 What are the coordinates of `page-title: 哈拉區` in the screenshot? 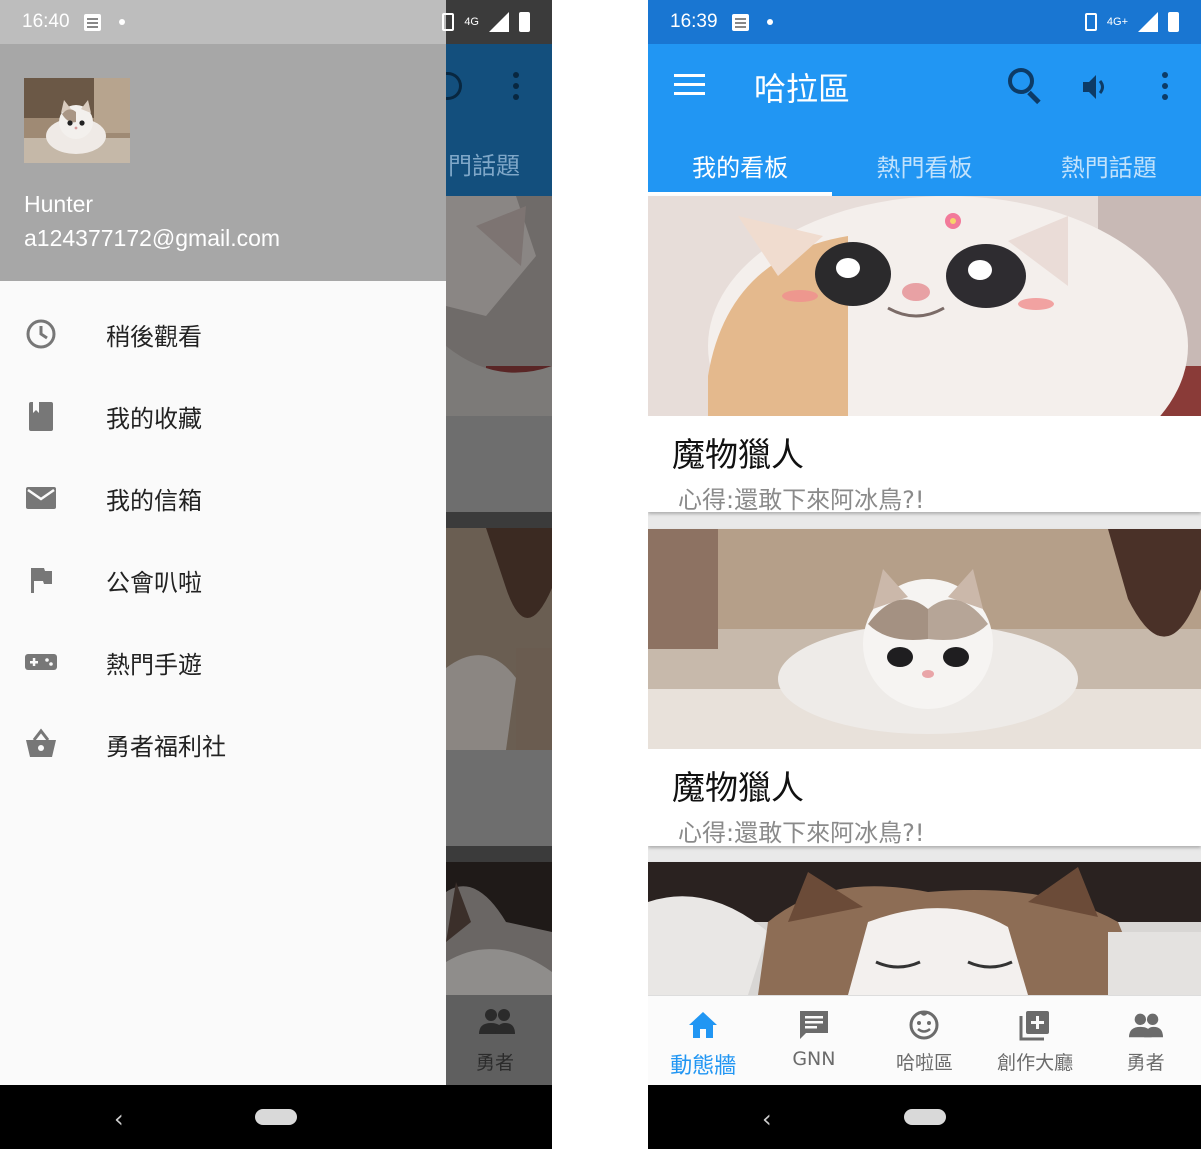 It's located at (802, 89).